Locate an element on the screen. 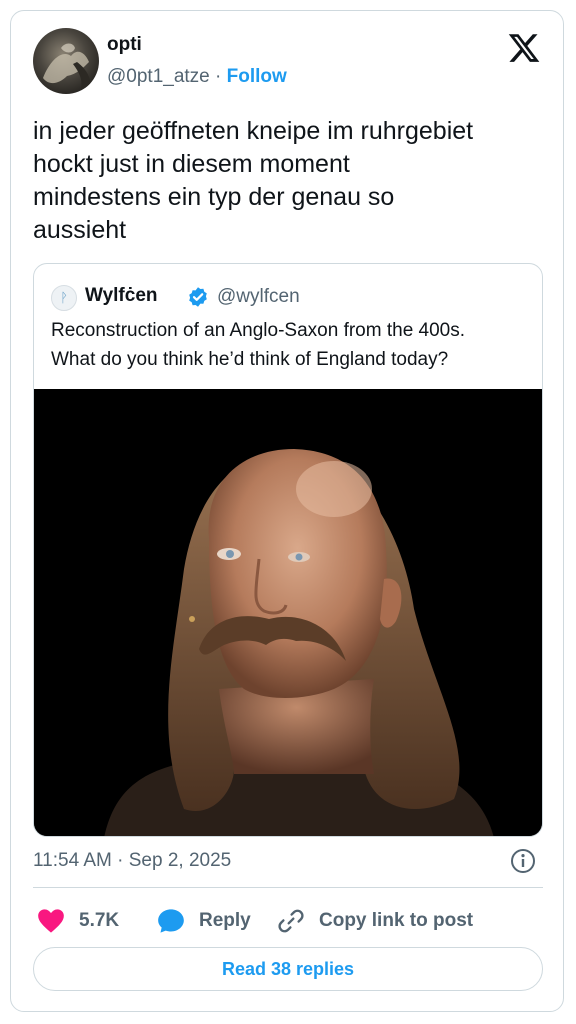 The width and height of the screenshot is (576, 1024). reply-button: Reply is located at coordinates (204, 921).